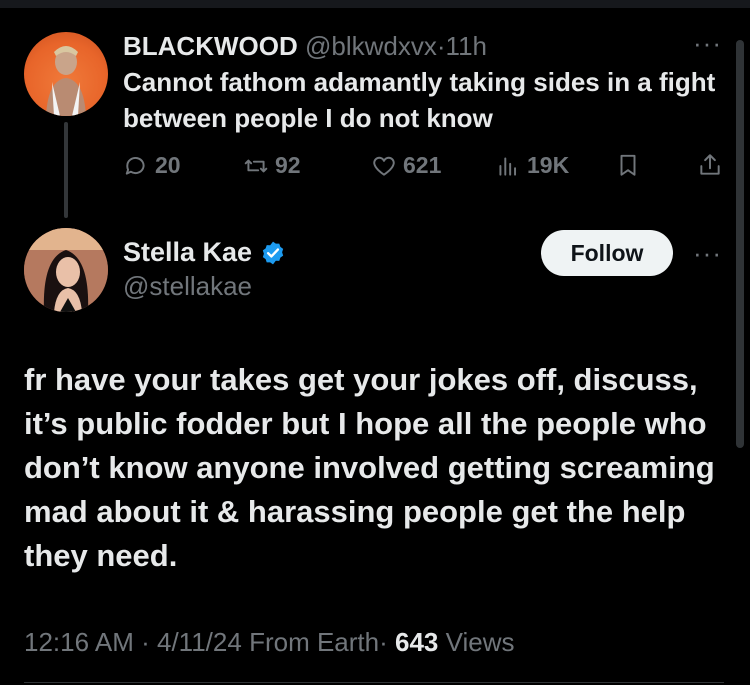 This screenshot has width=750, height=685. Describe the element at coordinates (273, 252) in the screenshot. I see `verified-badge-icon` at that location.